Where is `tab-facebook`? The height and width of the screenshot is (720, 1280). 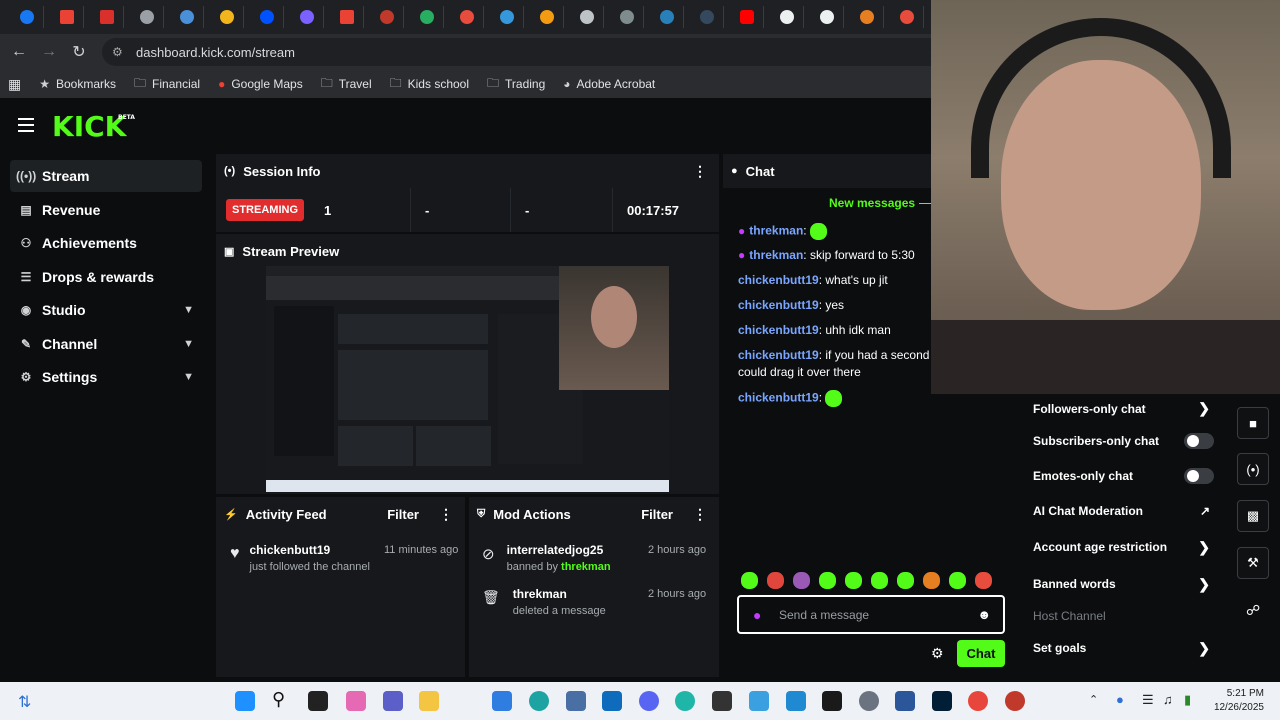
tab-facebook is located at coordinates (27, 17).